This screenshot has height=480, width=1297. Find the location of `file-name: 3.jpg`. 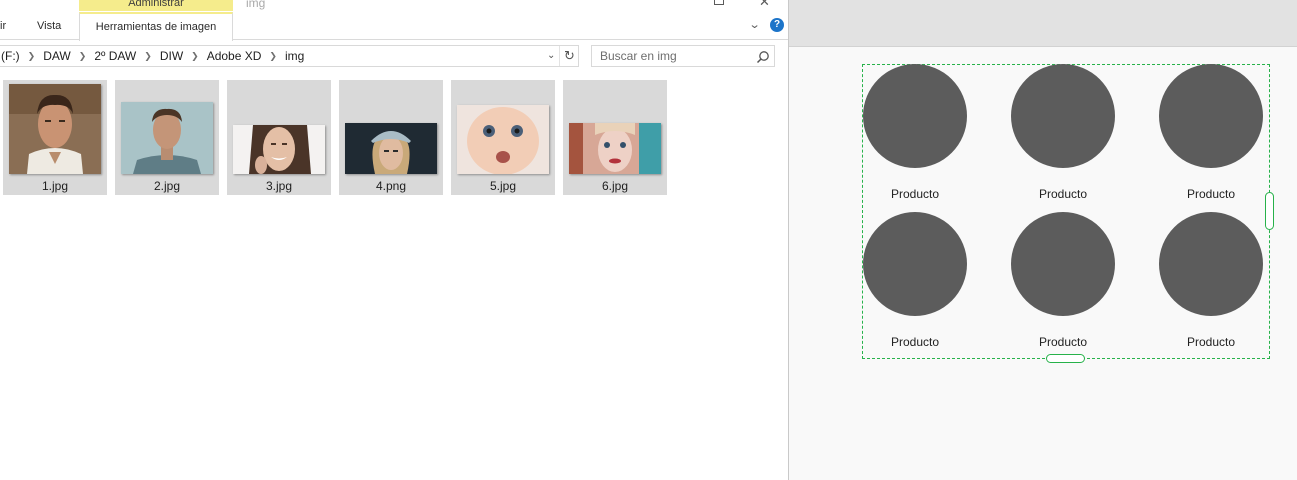

file-name: 3.jpg is located at coordinates (279, 186).